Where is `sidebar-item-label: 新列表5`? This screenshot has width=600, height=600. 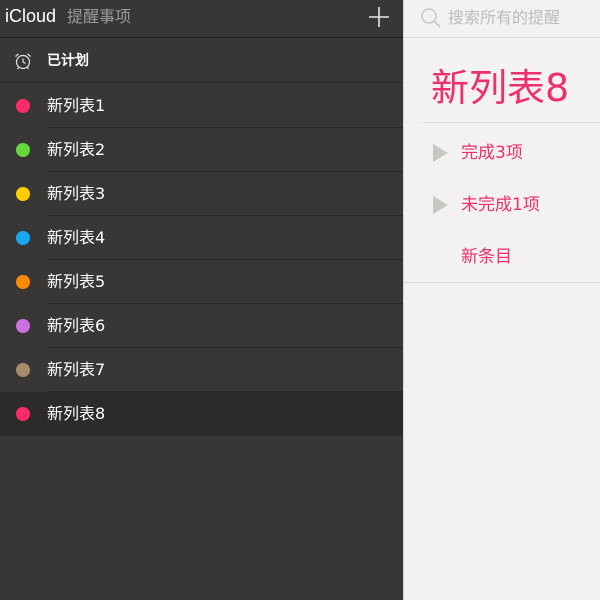 sidebar-item-label: 新列表5 is located at coordinates (76, 281).